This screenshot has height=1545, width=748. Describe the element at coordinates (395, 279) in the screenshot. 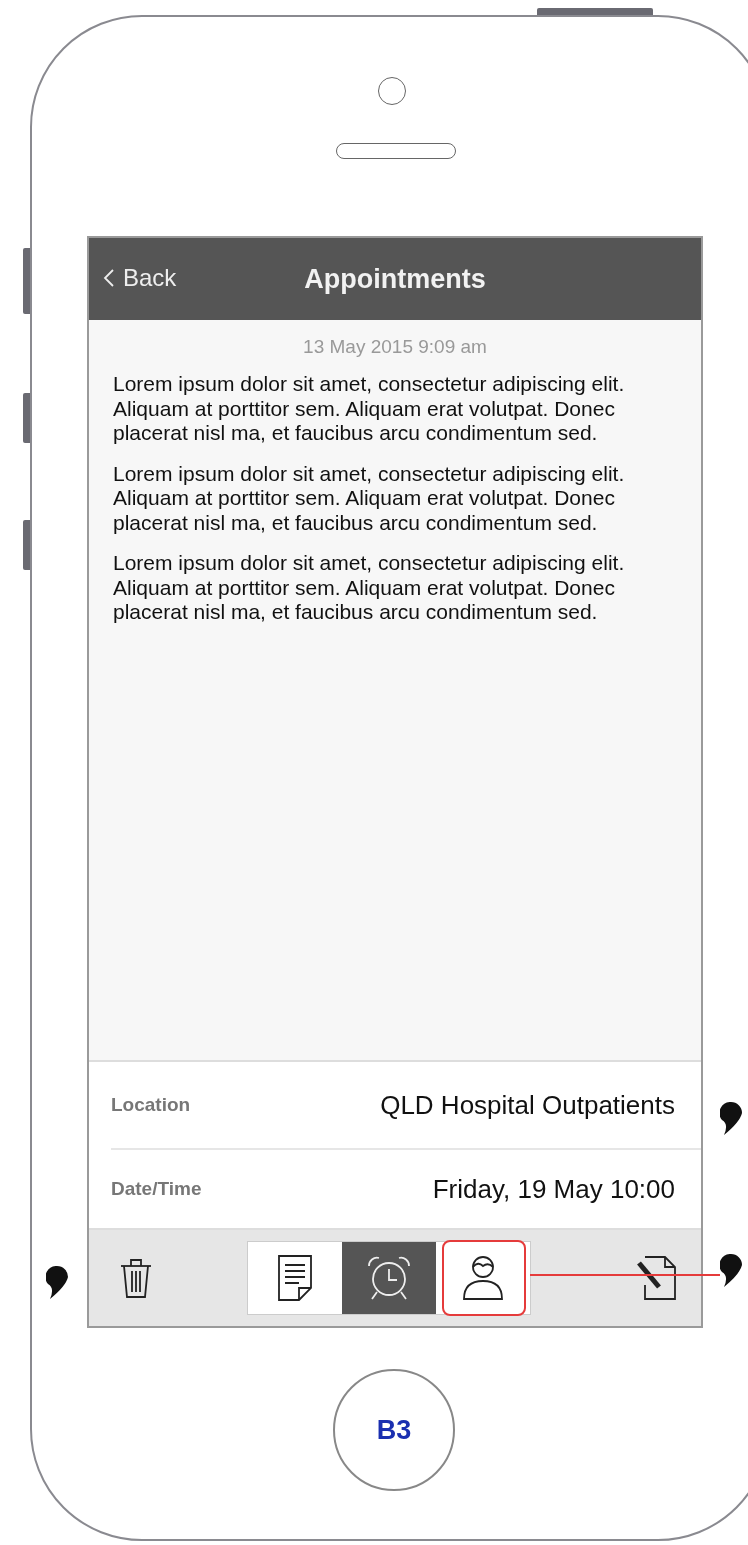

I see `screen-title: Appointments` at that location.